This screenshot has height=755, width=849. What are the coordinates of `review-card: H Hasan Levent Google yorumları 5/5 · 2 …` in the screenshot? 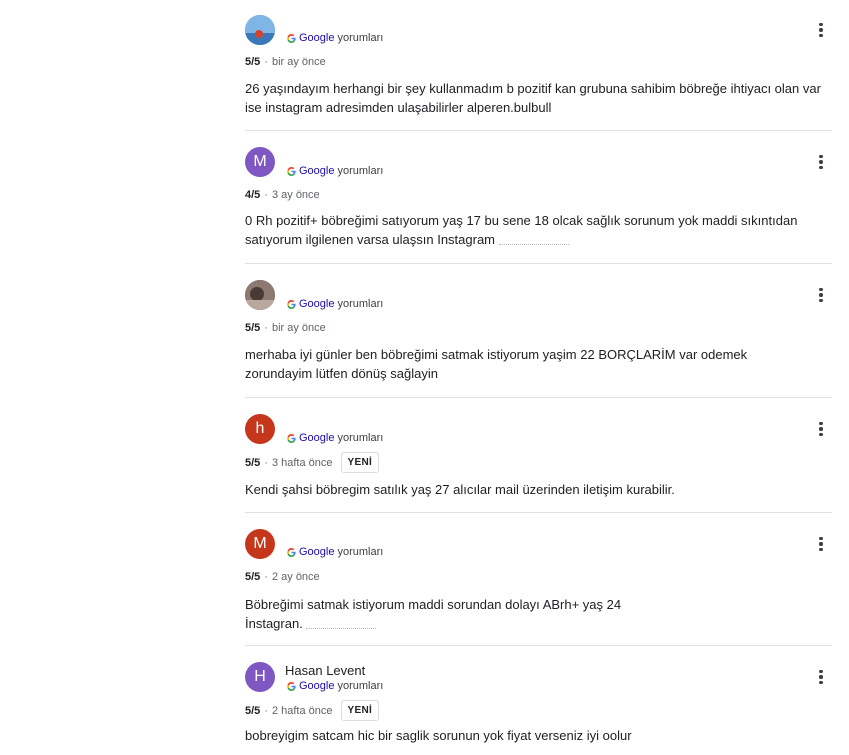 It's located at (538, 700).